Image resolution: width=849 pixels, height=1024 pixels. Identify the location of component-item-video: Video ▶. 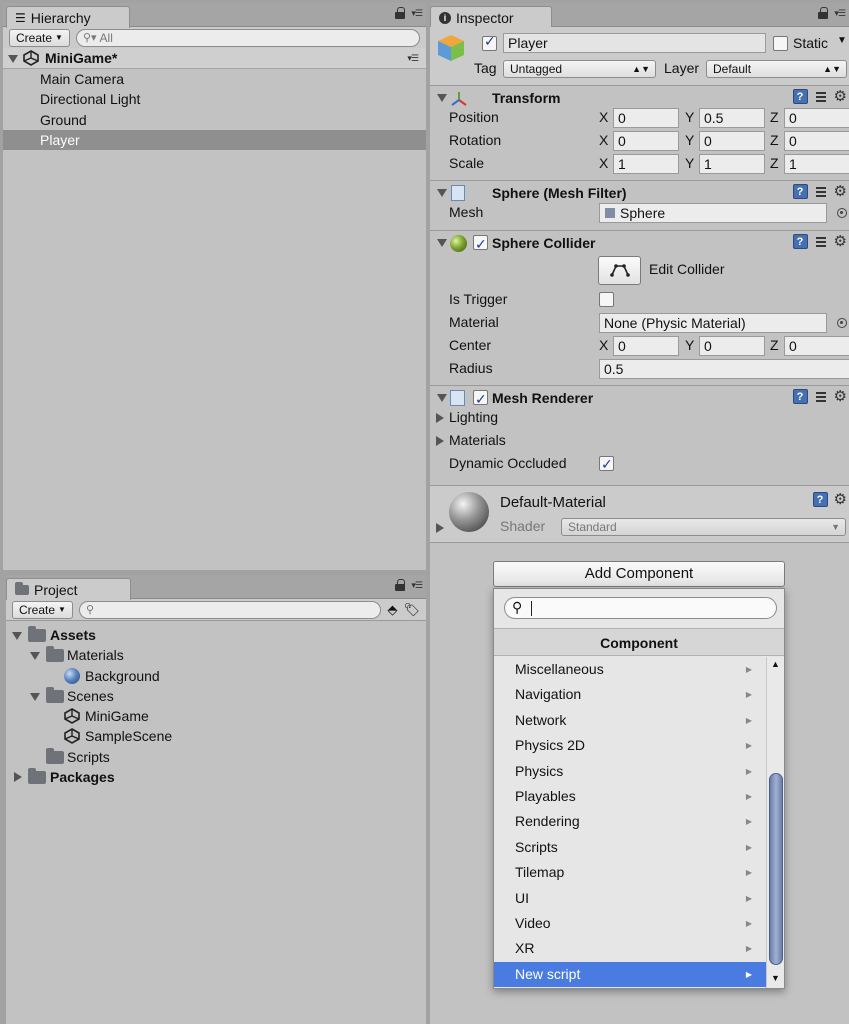
(630, 923).